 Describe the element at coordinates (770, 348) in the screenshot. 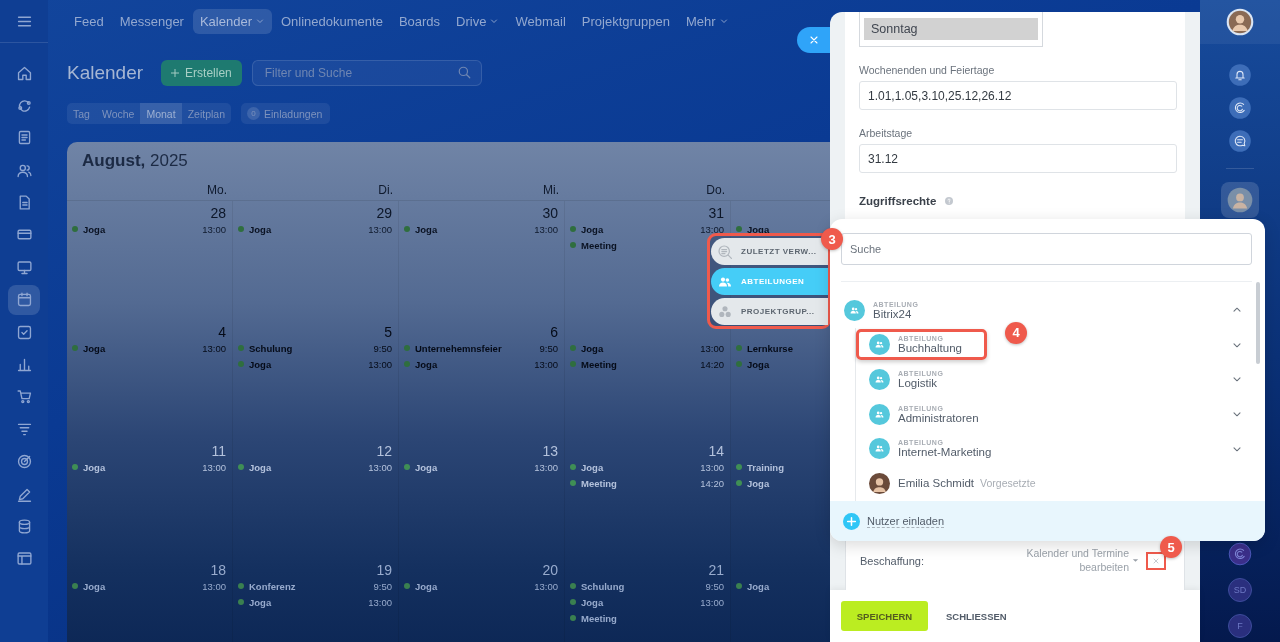

I see `event-title: Lernkurse` at that location.